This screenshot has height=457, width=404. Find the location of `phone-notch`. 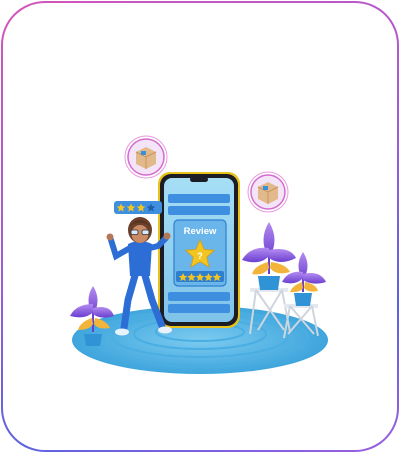

phone-notch is located at coordinates (199, 179).